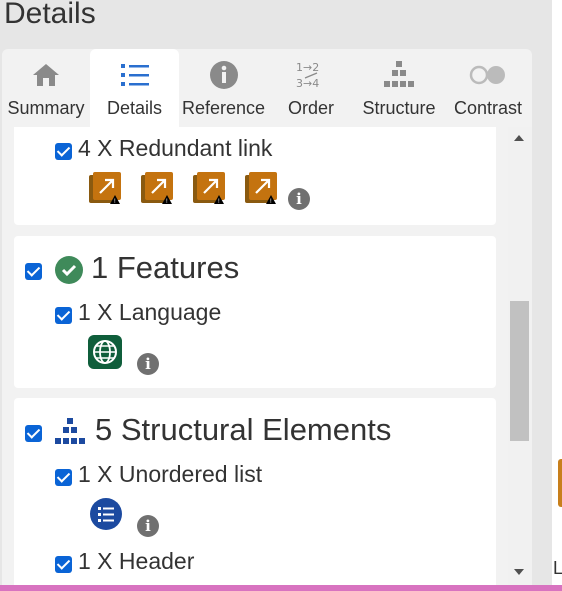 The height and width of the screenshot is (591, 562). I want to click on tab-reference-label: Reference, so click(223, 108).